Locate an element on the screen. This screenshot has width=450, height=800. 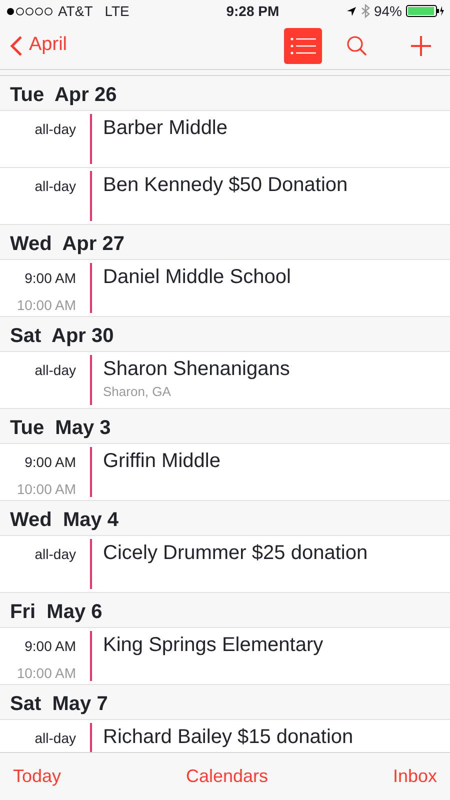
event-row: 9:00 AM 10:00 AM King Springs Elementary is located at coordinates (225, 656).